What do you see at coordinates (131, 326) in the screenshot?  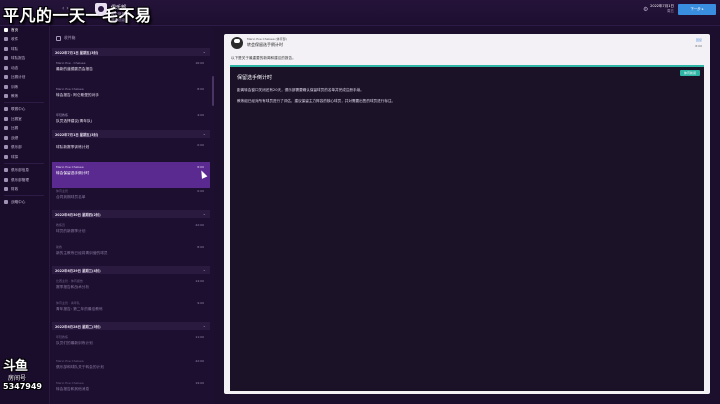 I see `inbox-group-header: 2022年6月28日 星期二(5封) ⌄` at bounding box center [131, 326].